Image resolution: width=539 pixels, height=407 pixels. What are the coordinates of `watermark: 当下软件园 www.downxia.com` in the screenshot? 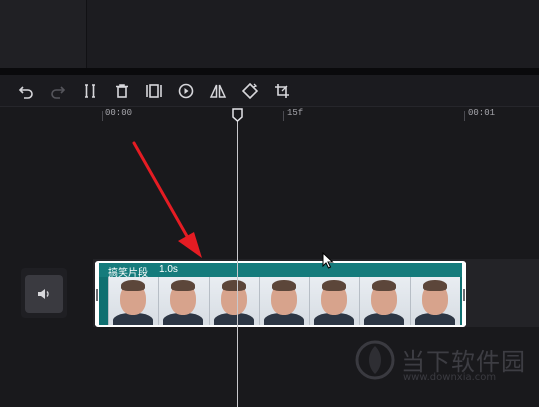 It's located at (445, 364).